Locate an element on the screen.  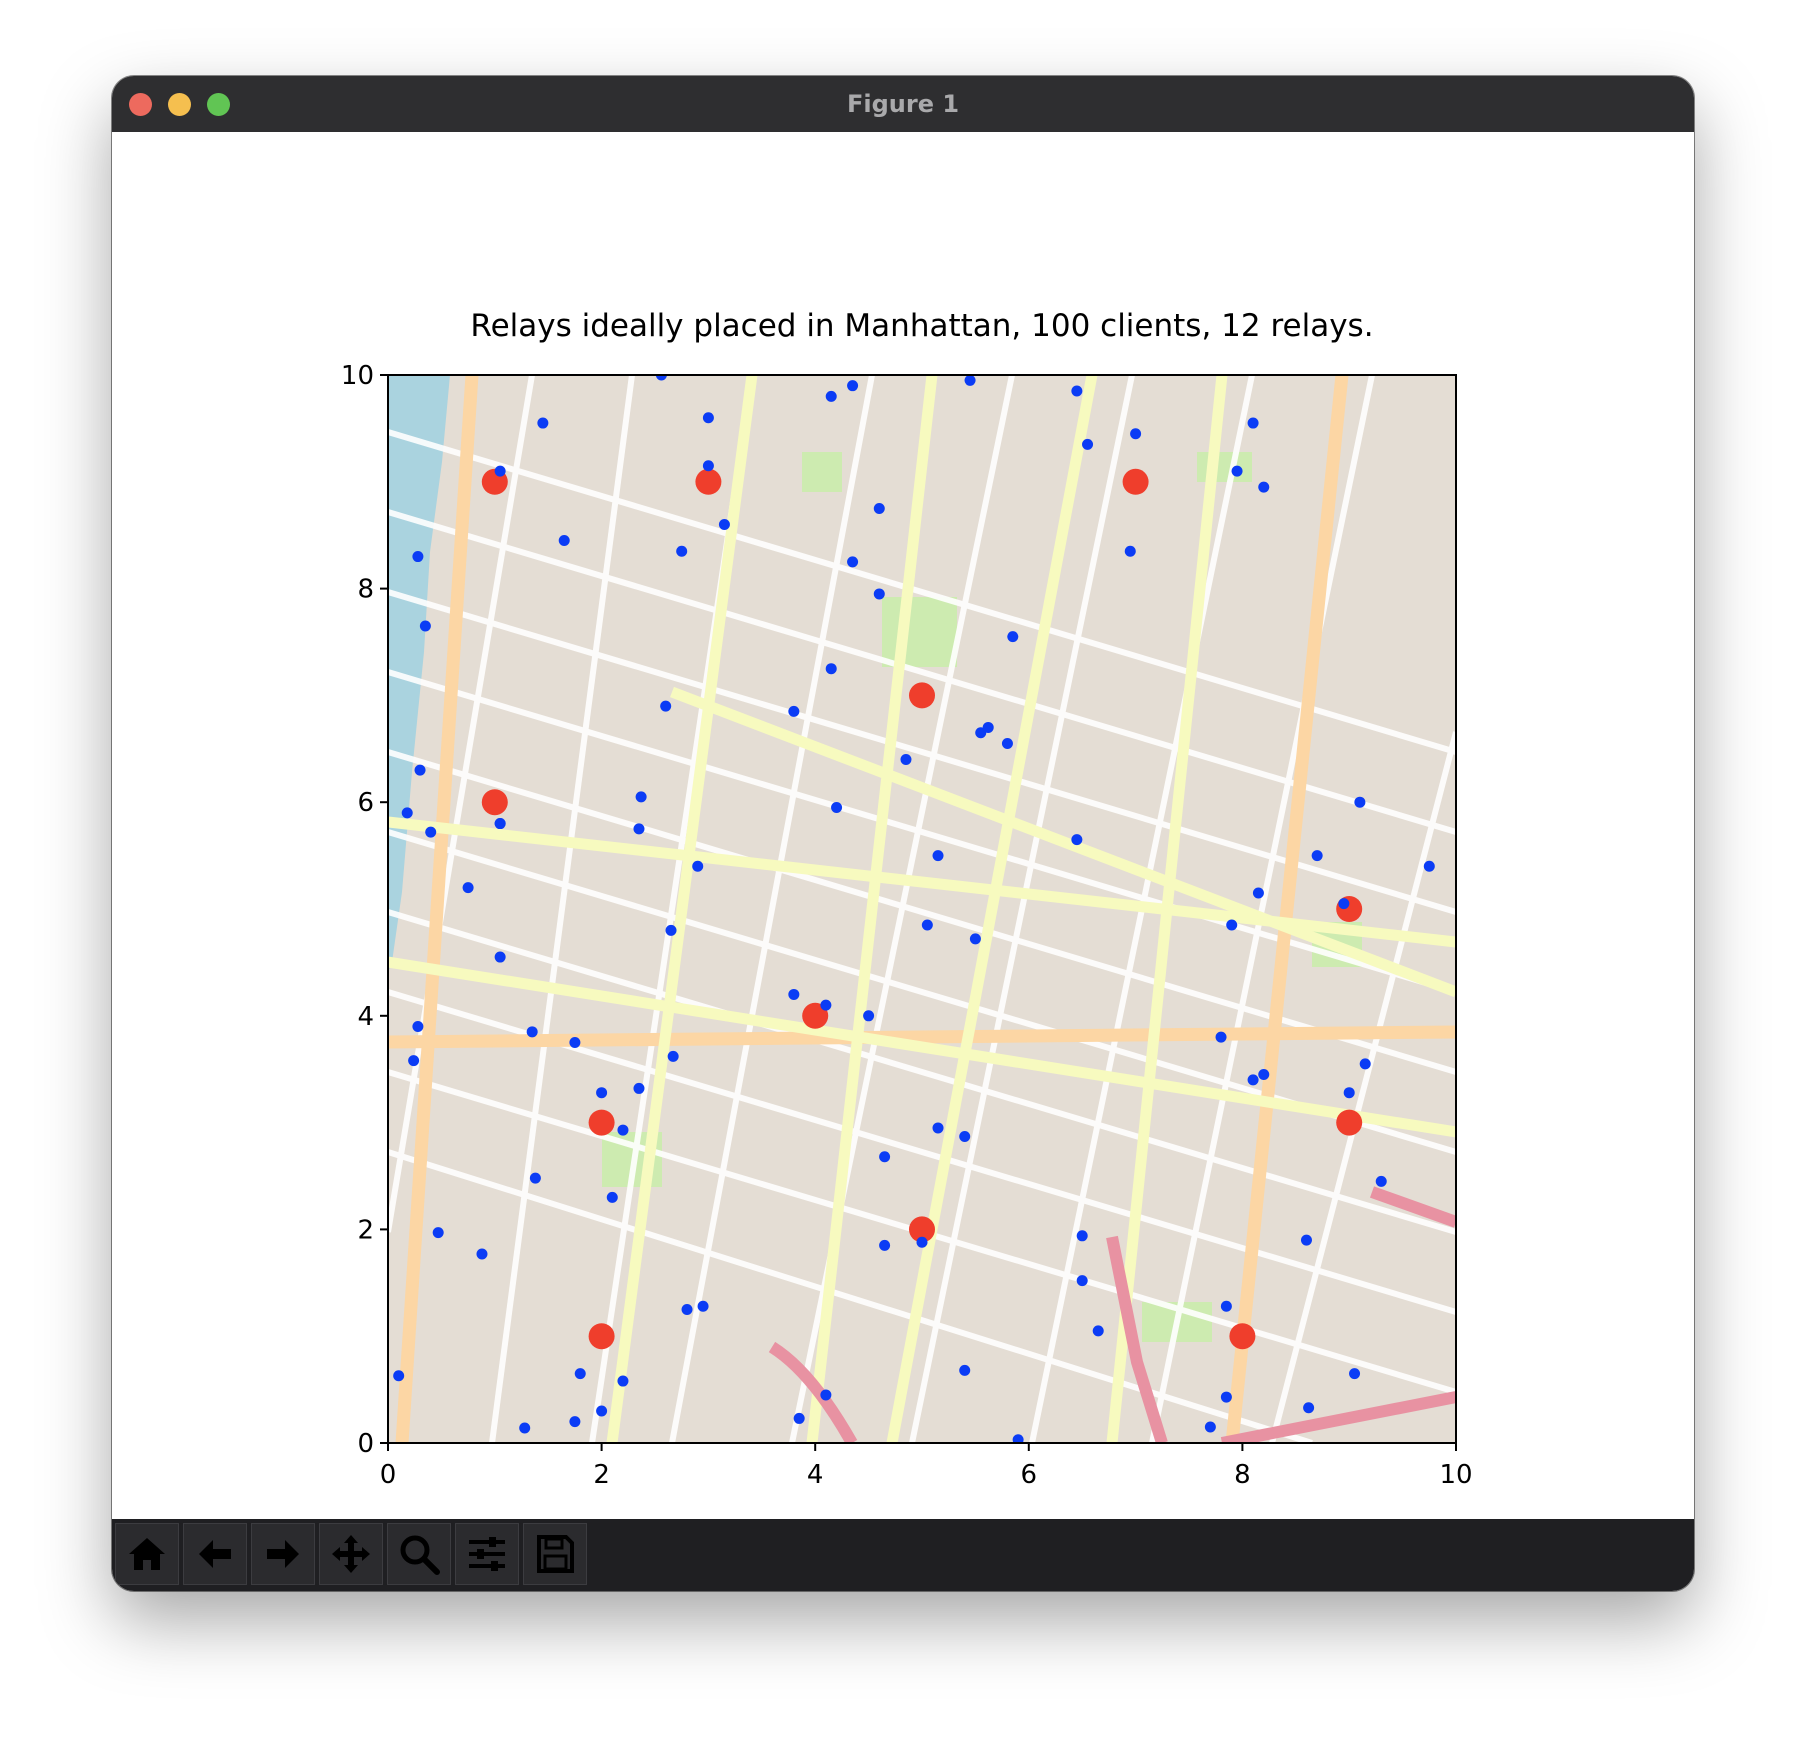
move-icon is located at coordinates (351, 1554).